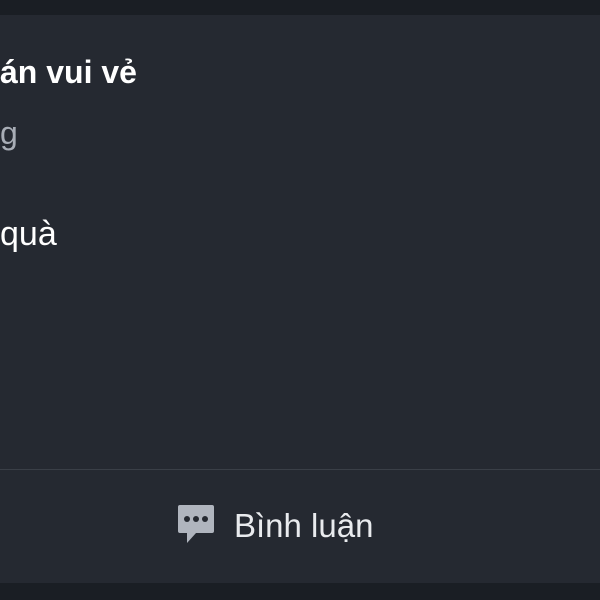  I want to click on post-subtitle: g, so click(9, 133).